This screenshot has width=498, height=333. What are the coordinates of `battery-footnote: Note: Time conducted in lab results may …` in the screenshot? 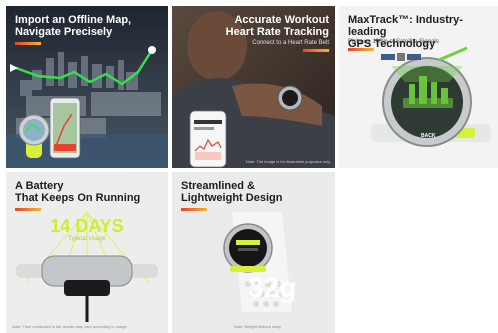 It's located at (70, 326).